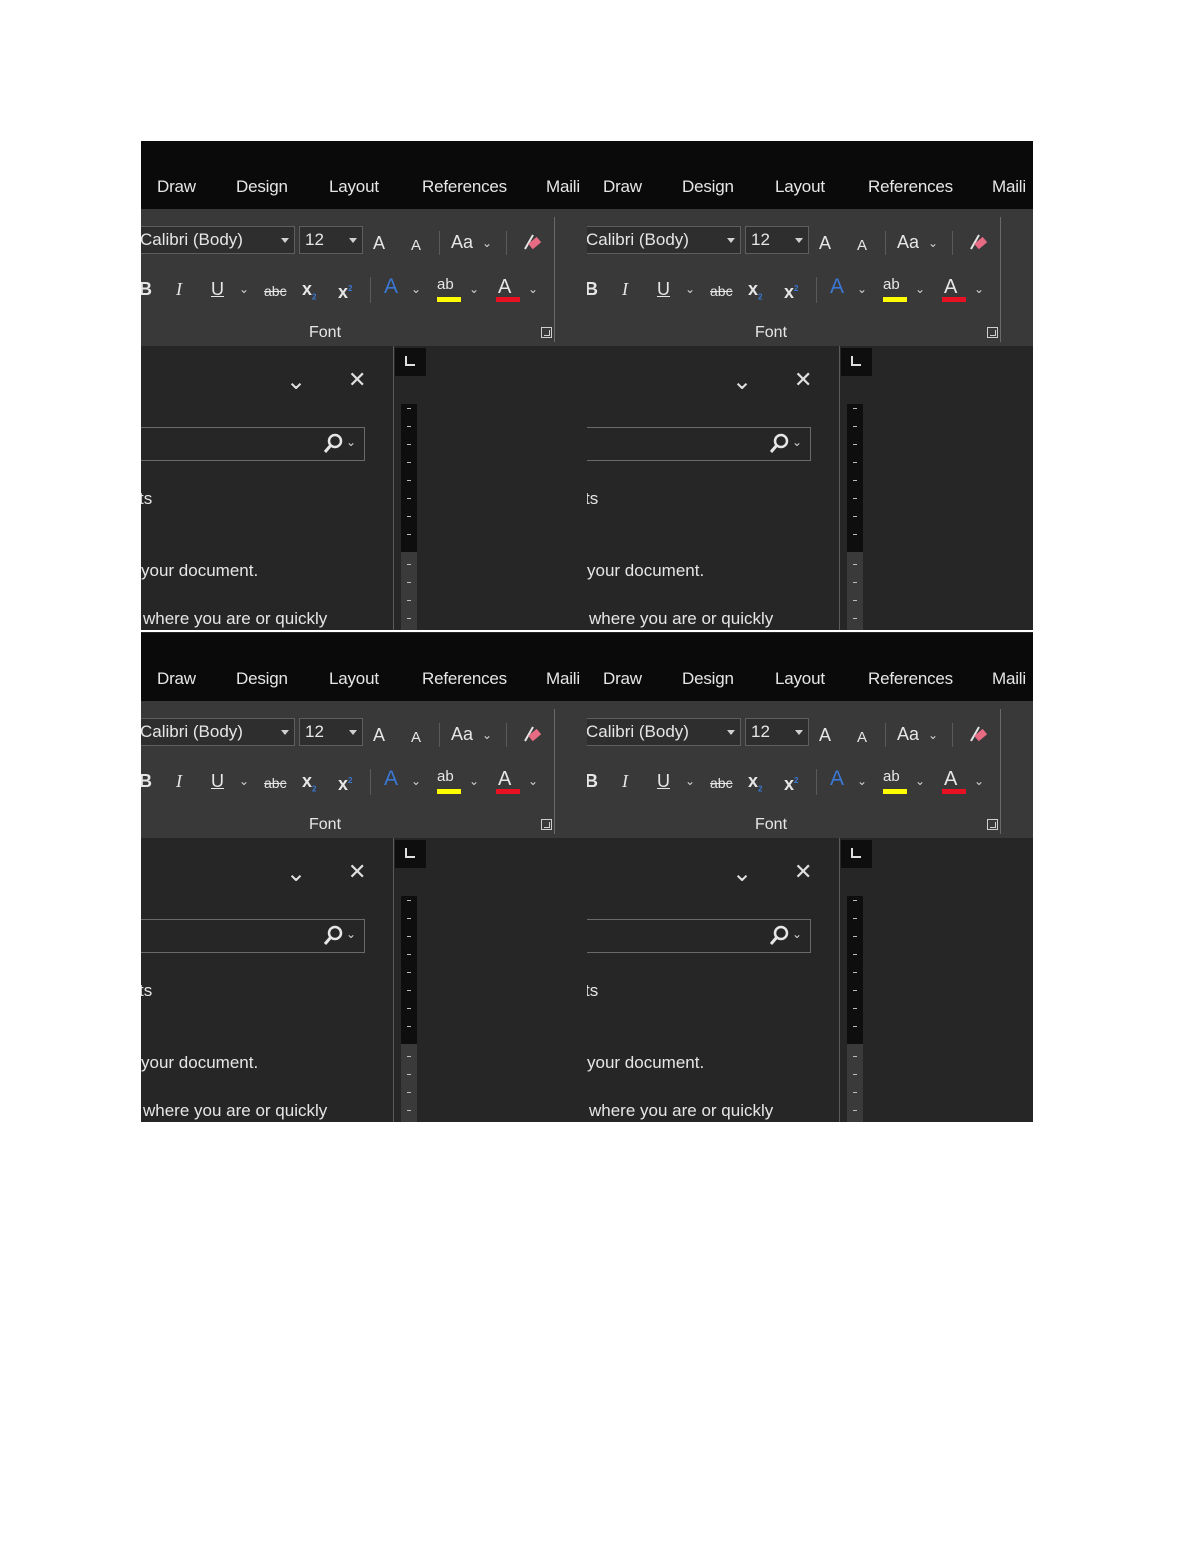  Describe the element at coordinates (950, 779) in the screenshot. I see `font-color-icon: A` at that location.